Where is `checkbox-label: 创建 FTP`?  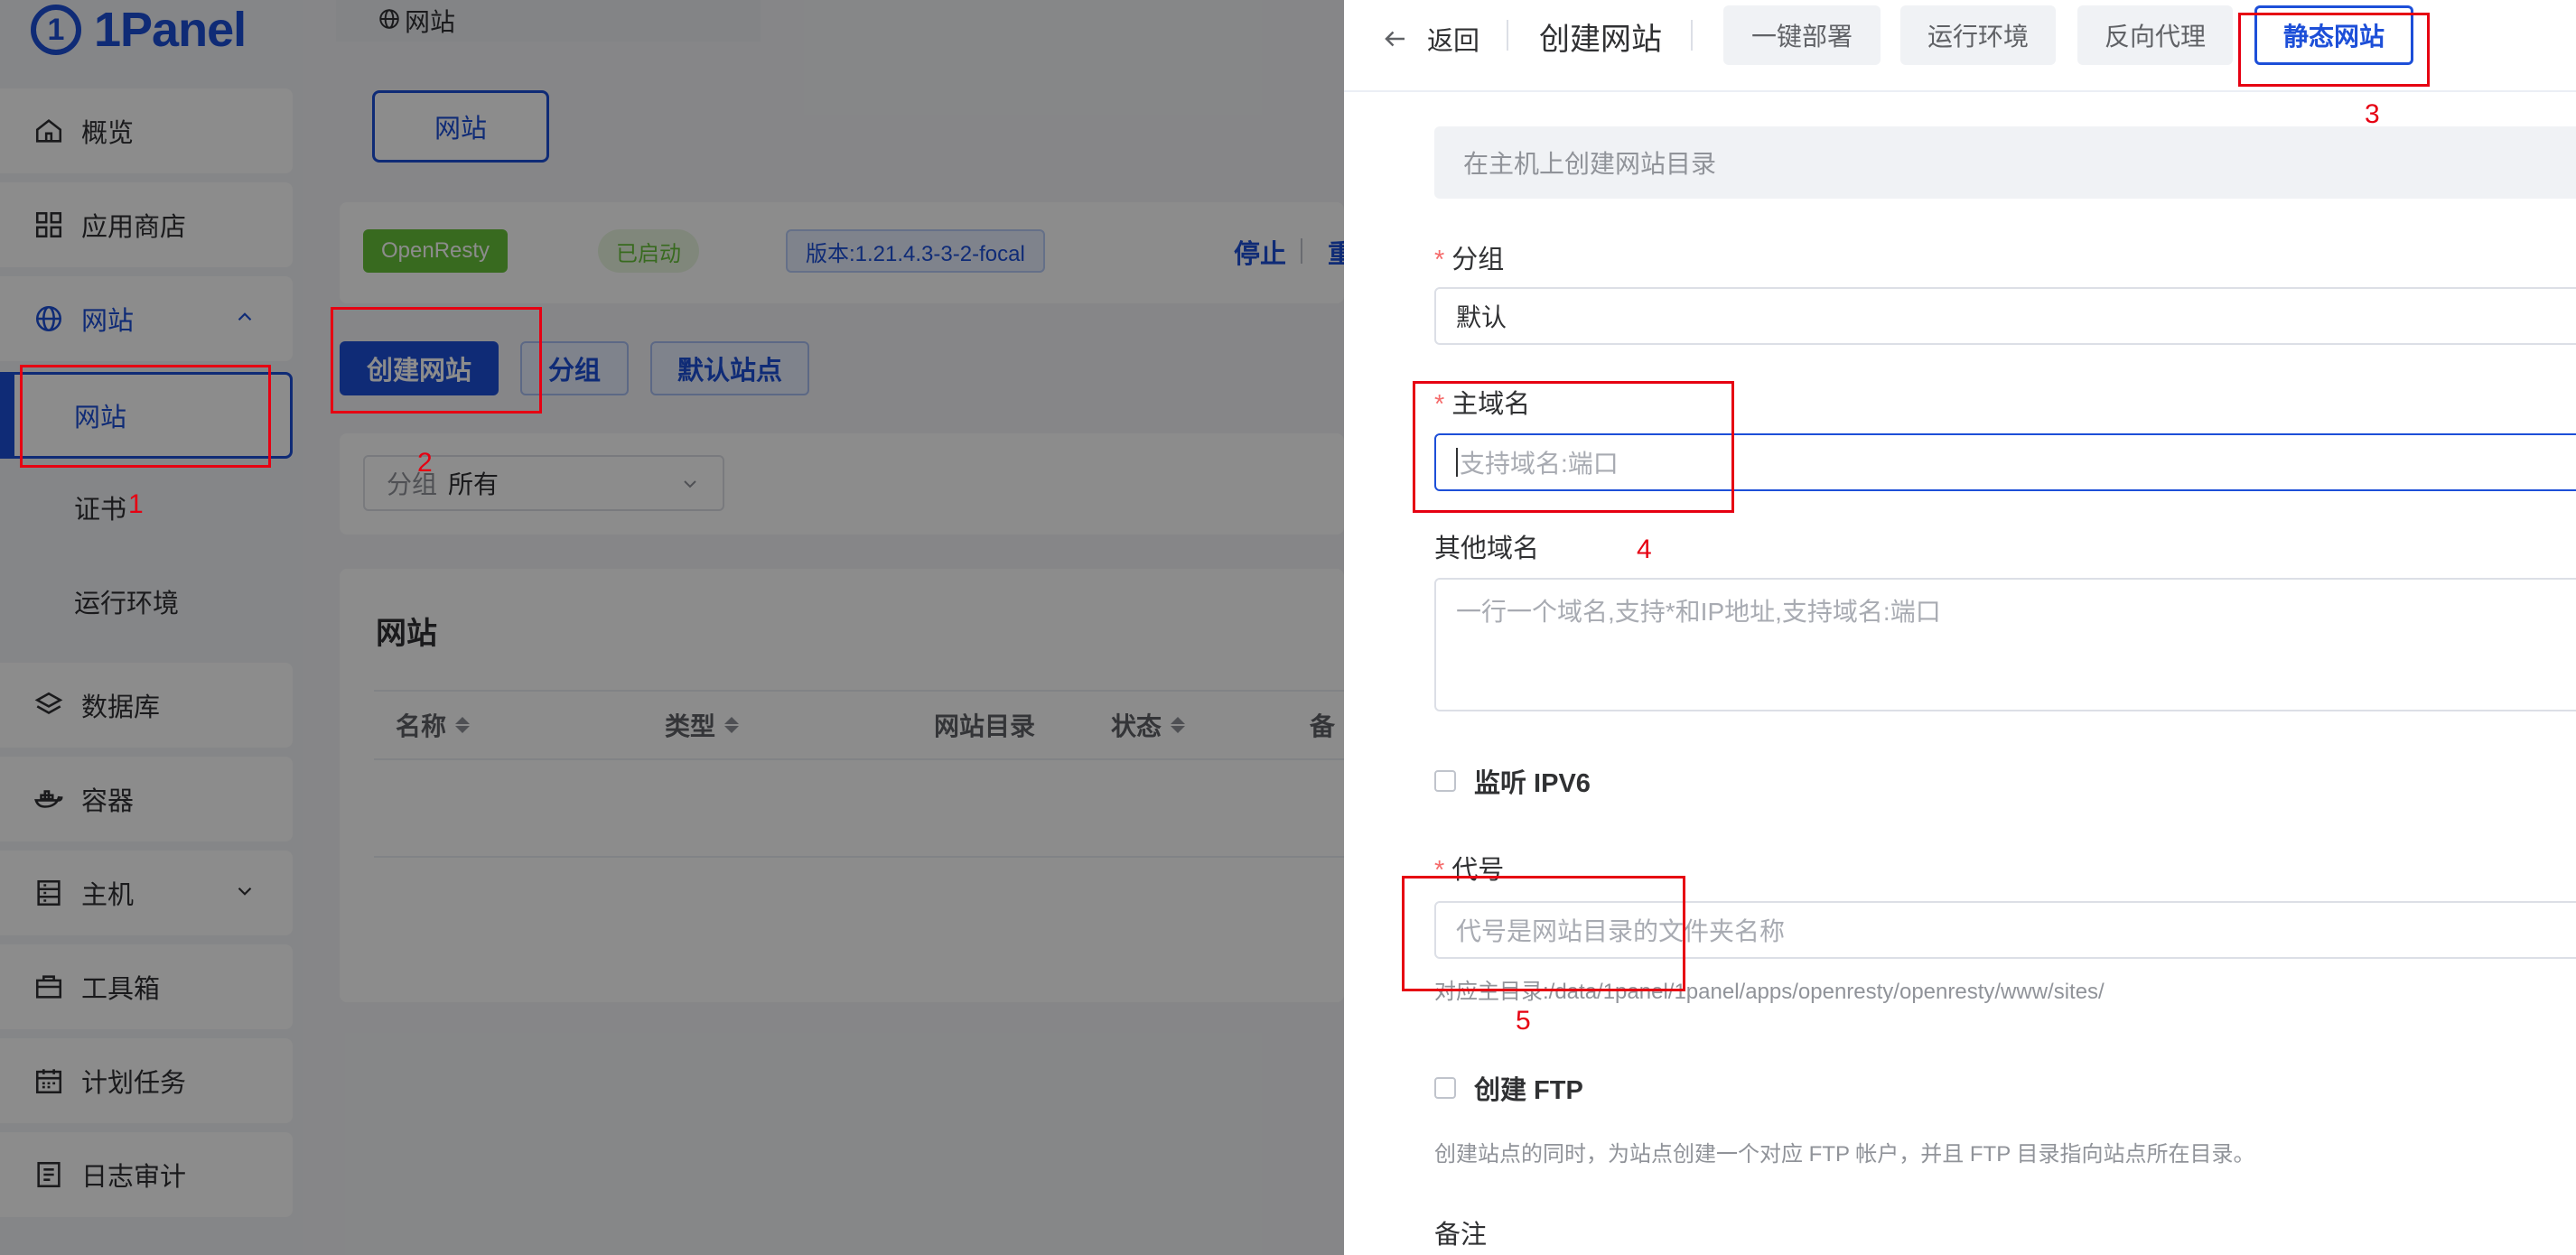 checkbox-label: 创建 FTP is located at coordinates (1529, 1090).